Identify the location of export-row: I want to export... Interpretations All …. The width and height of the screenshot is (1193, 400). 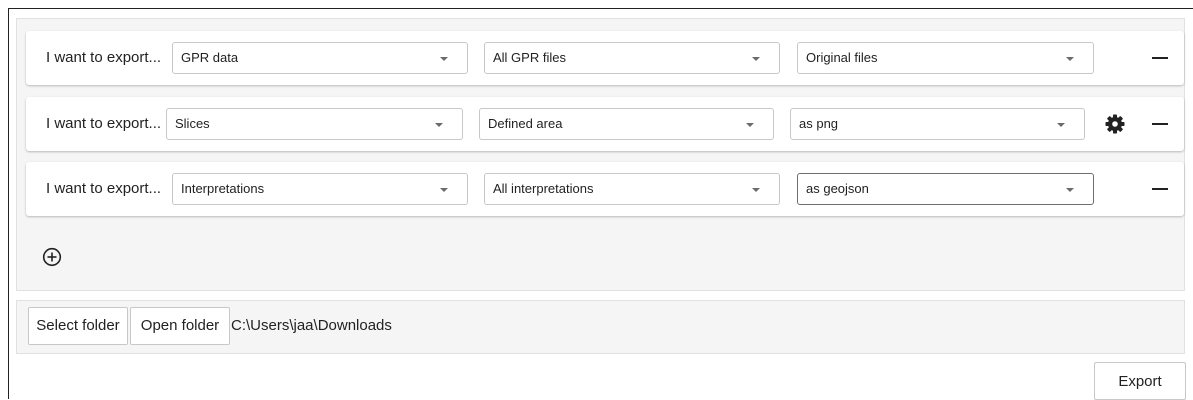
(605, 189).